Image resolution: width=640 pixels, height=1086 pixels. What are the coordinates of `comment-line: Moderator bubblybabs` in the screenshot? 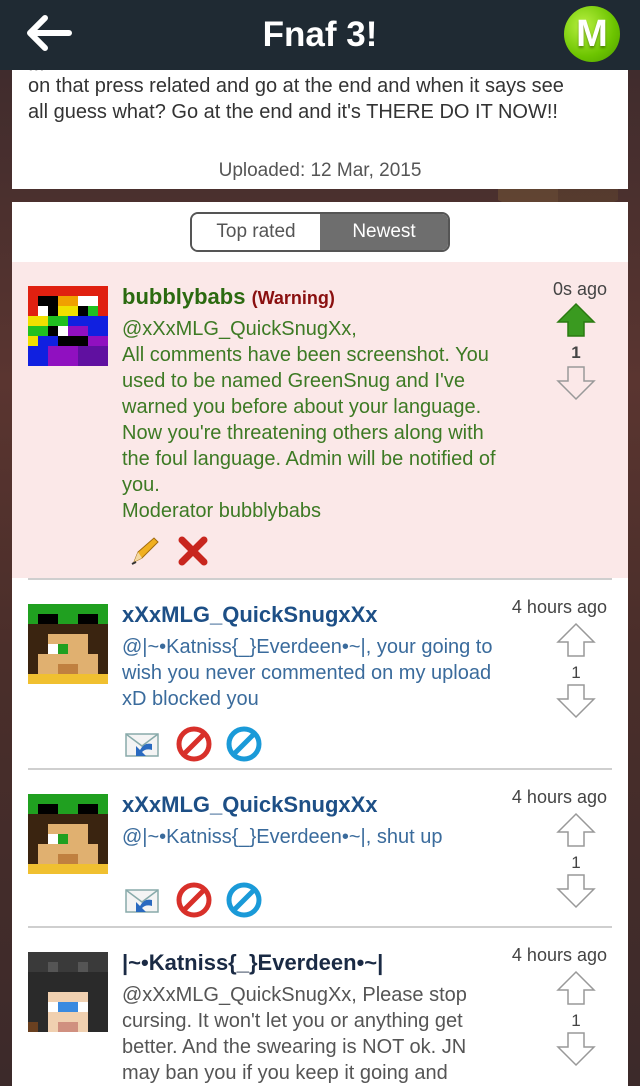 It's located at (222, 511).